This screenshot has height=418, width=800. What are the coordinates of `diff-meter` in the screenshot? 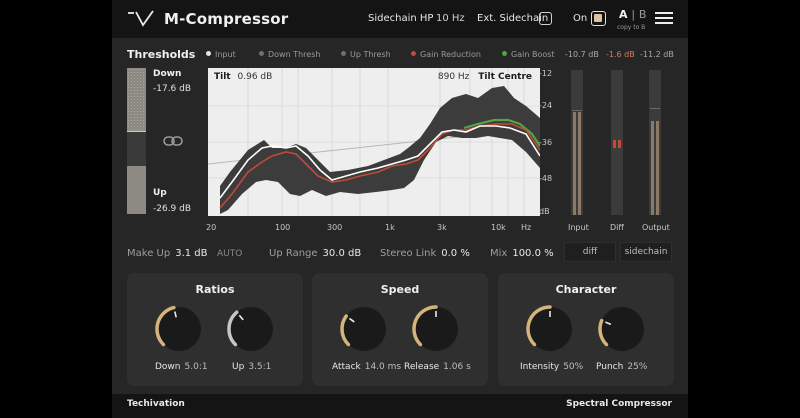 It's located at (617, 142).